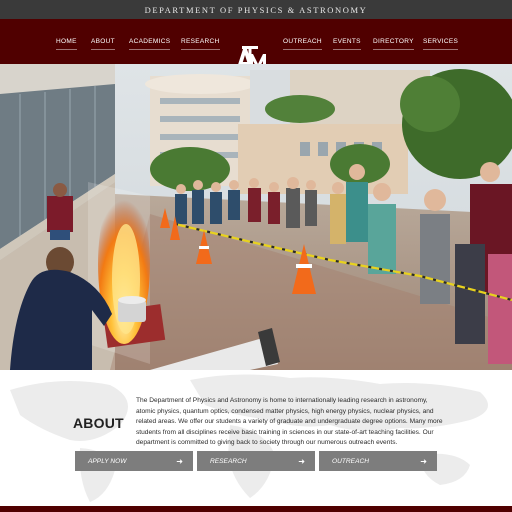 This screenshot has height=512, width=512. I want to click on outreach-label: OUTREACH, so click(350, 461).